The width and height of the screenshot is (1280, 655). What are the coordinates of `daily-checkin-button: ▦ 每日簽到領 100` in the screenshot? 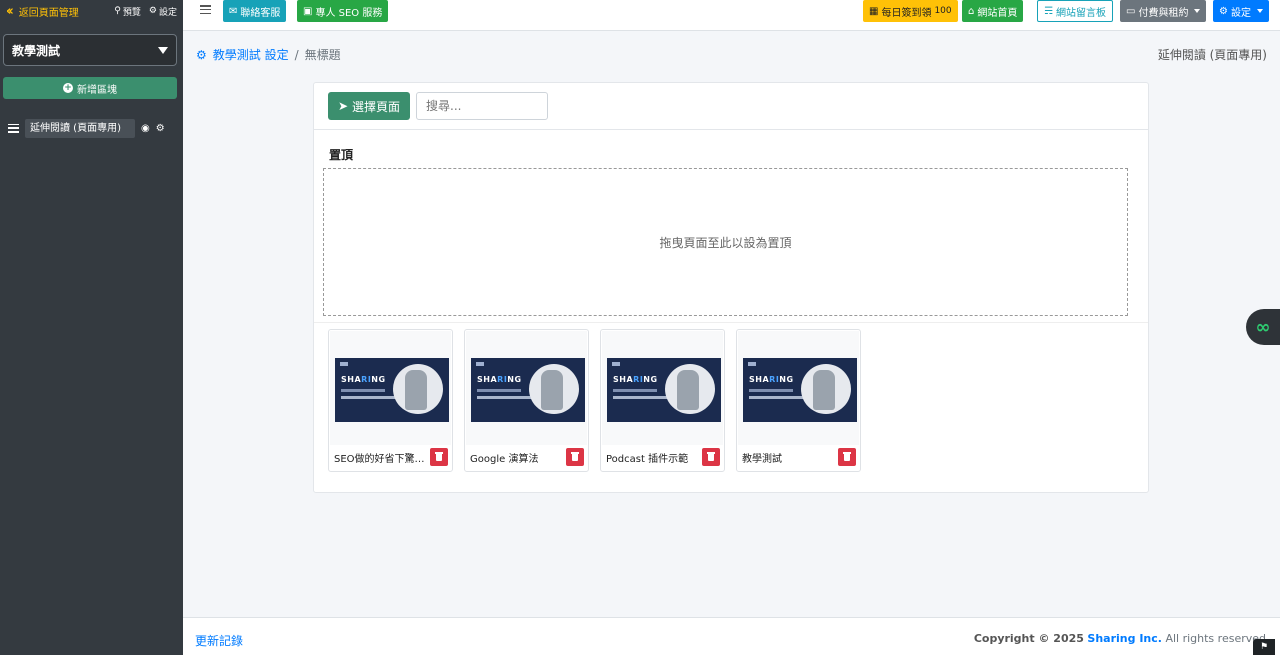 It's located at (910, 11).